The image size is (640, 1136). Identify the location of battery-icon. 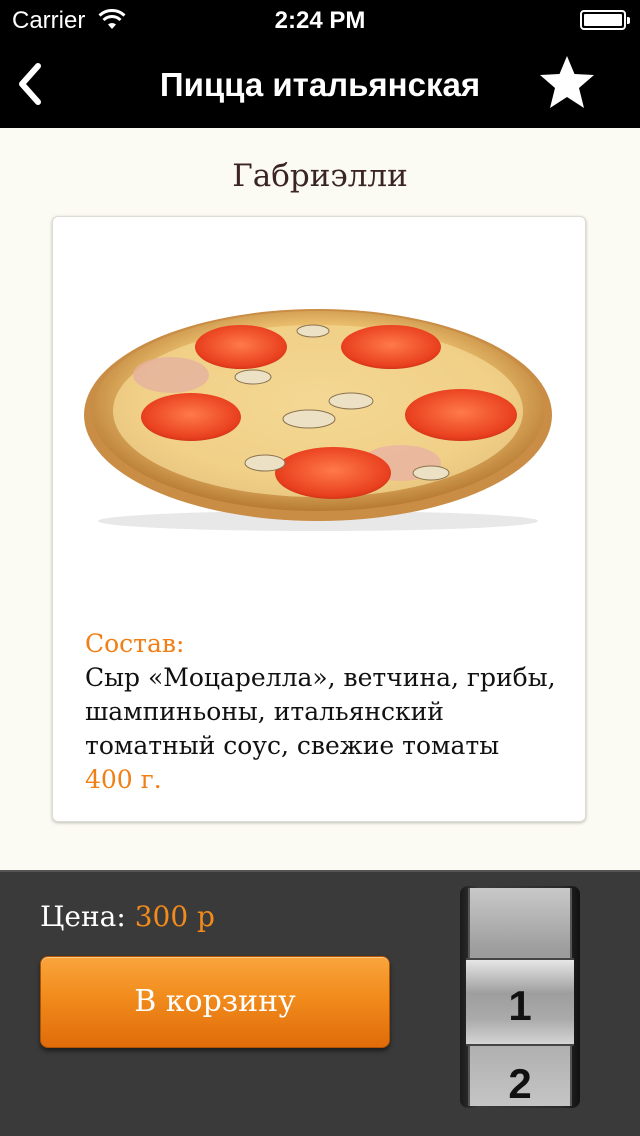
(605, 20).